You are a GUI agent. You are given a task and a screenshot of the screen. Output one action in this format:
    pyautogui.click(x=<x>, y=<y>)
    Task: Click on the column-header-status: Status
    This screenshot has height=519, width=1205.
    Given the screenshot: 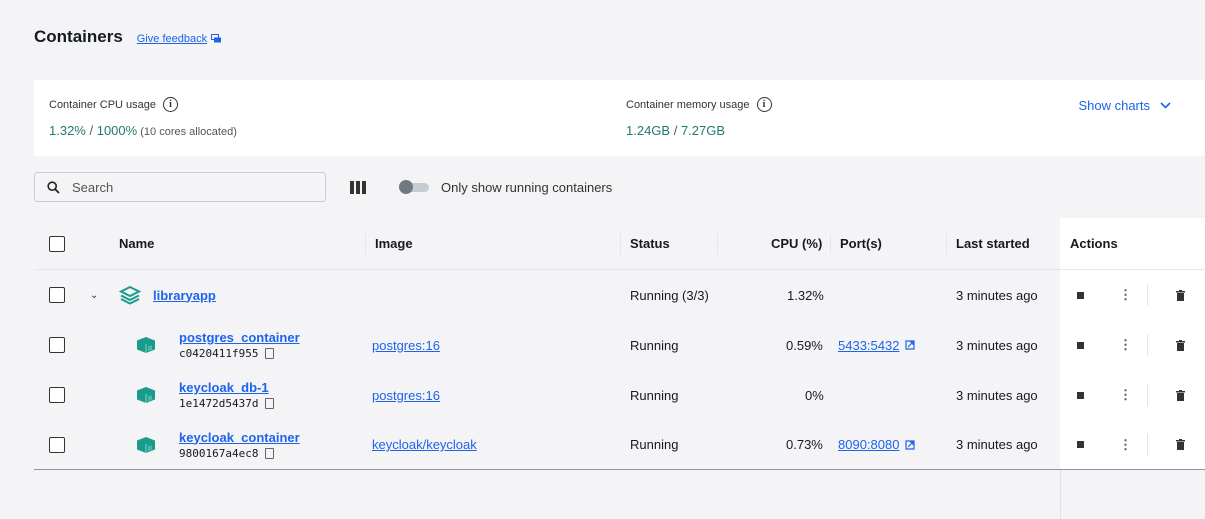 What is the action you would take?
    pyautogui.click(x=650, y=243)
    